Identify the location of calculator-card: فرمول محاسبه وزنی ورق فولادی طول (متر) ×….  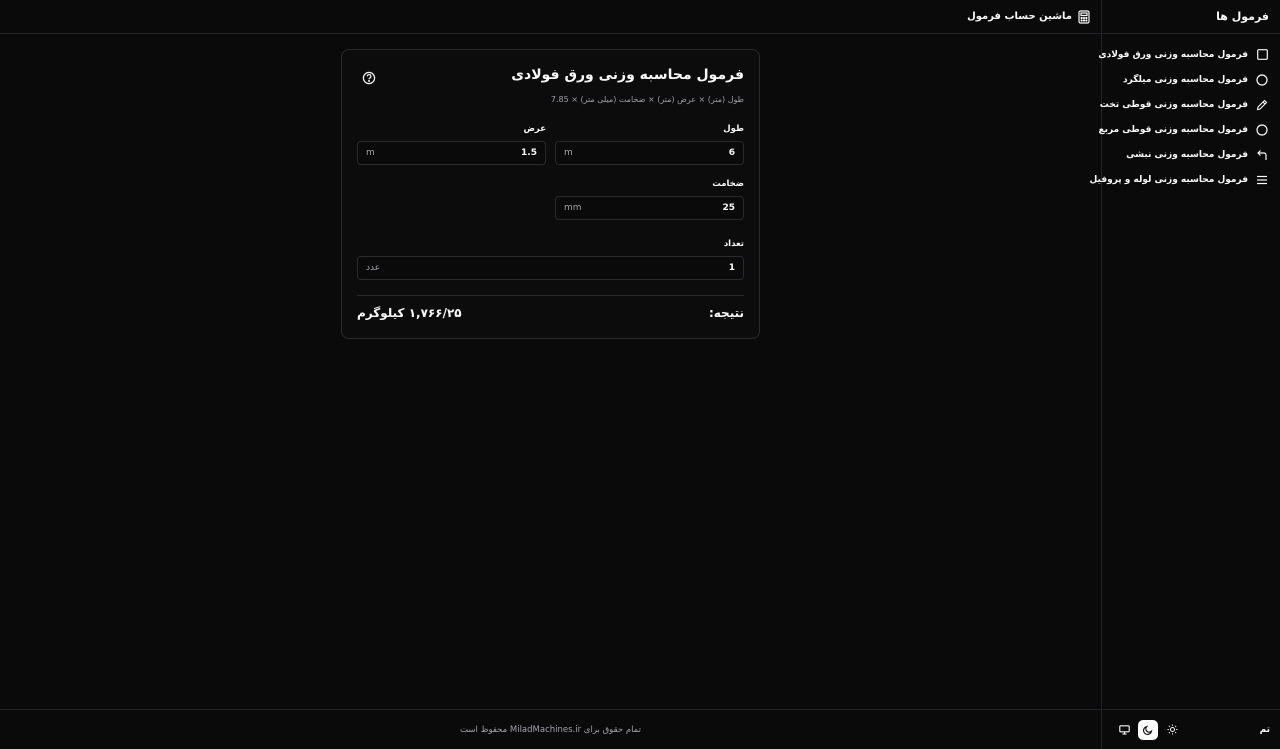
(550, 194).